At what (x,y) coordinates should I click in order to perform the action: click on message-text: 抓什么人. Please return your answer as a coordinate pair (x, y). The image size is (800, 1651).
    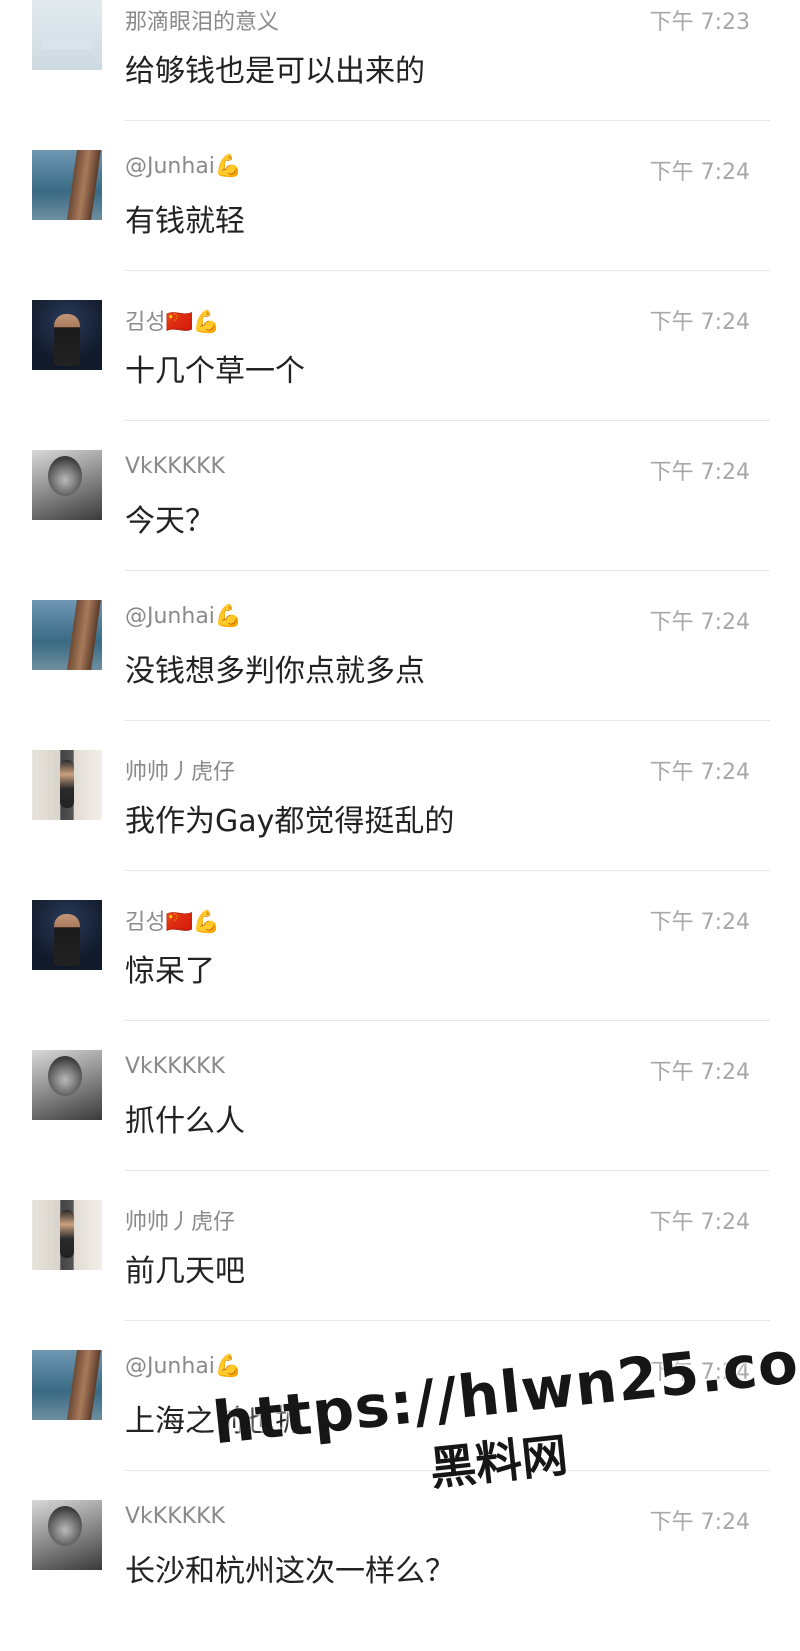
    Looking at the image, I should click on (185, 1121).